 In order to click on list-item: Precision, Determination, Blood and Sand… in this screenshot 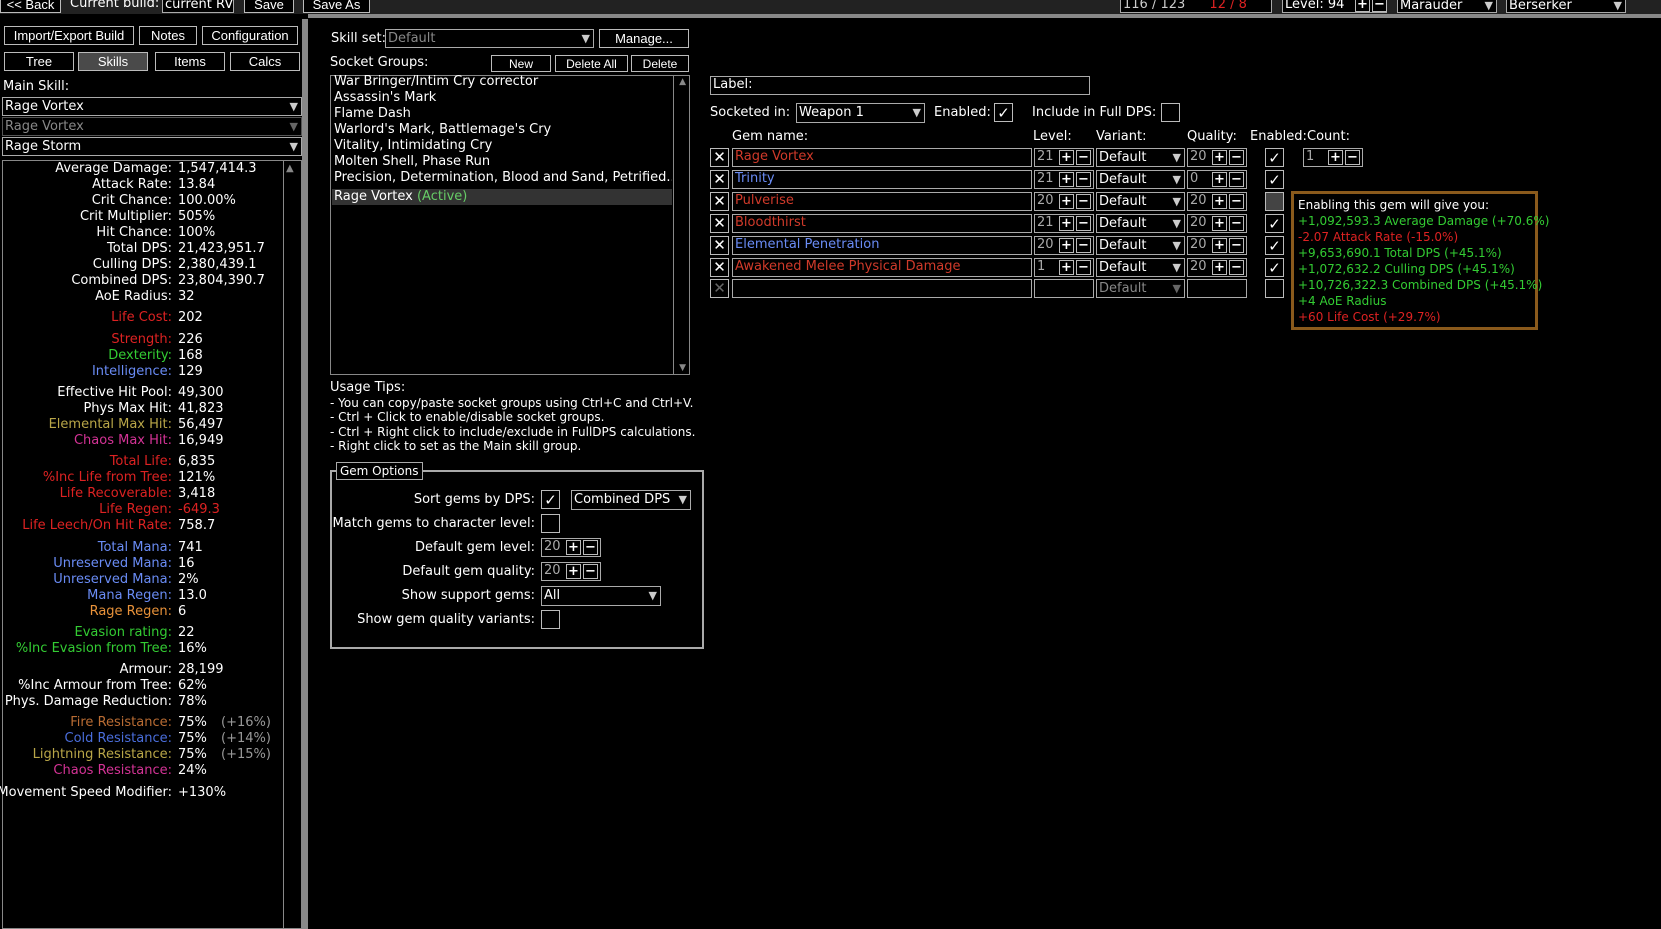, I will do `click(503, 178)`.